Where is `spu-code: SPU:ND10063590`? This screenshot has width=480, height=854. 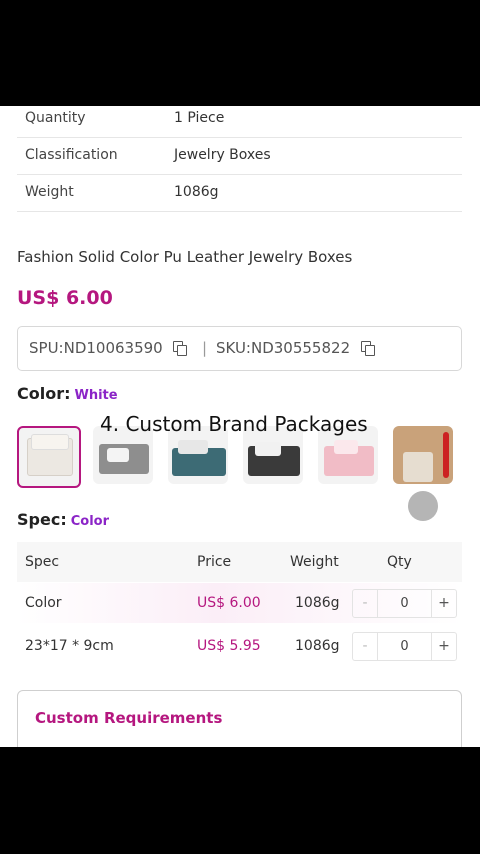
spu-code: SPU:ND10063590 is located at coordinates (96, 348).